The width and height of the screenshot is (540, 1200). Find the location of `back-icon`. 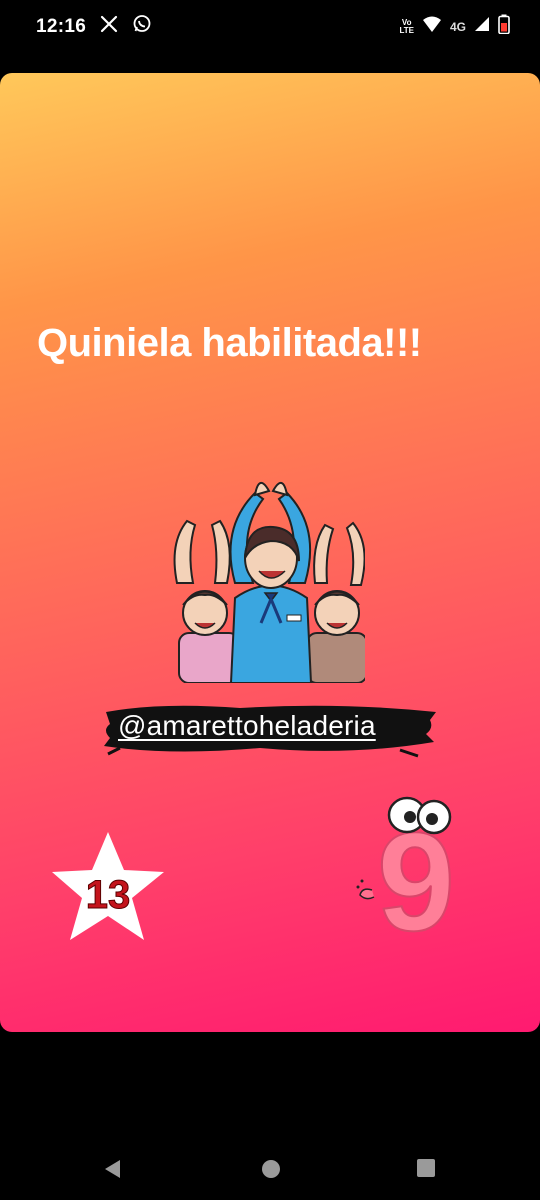

back-icon is located at coordinates (112, 1169).